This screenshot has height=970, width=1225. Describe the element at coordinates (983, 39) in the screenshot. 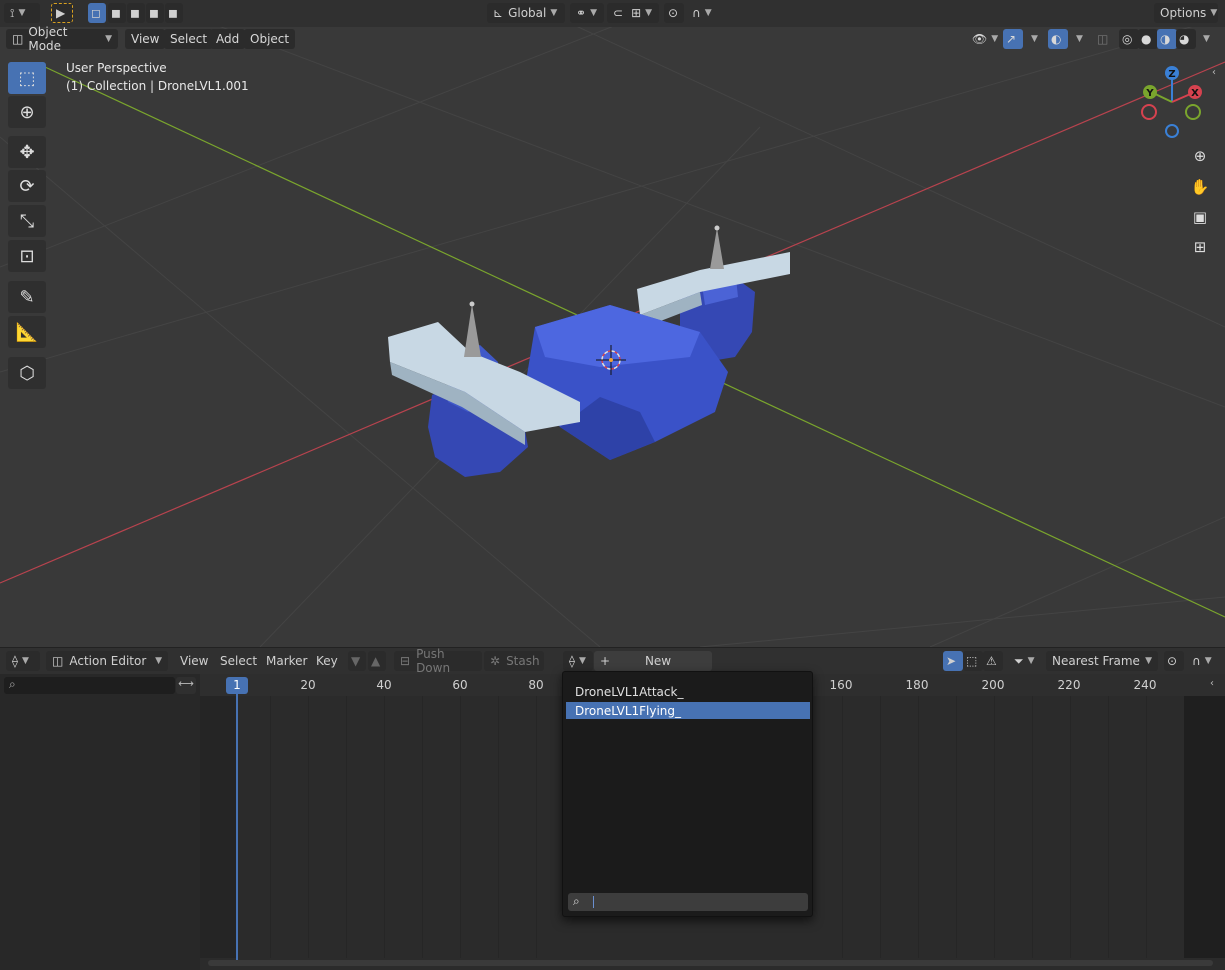

I see `visibility-dropdown: 👁 ▼` at that location.